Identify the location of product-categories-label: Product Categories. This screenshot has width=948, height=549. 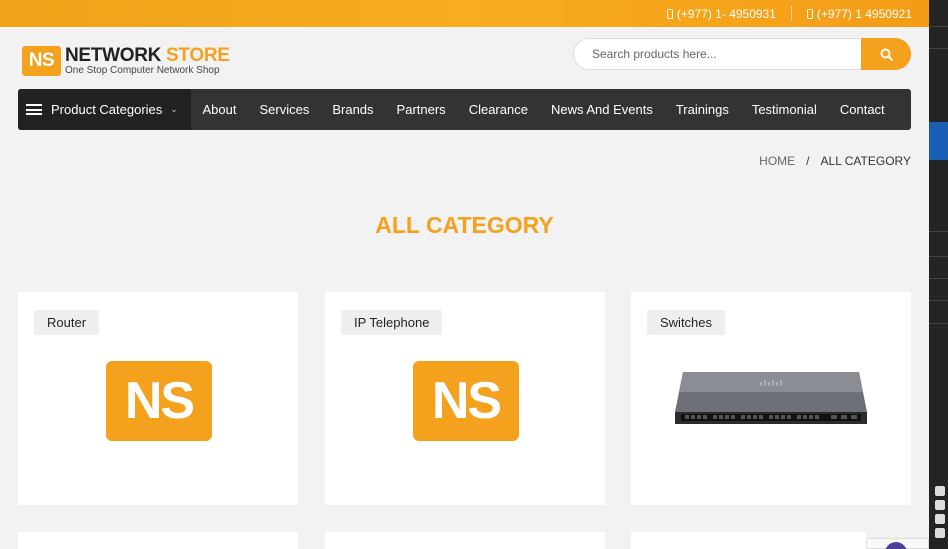
(107, 109).